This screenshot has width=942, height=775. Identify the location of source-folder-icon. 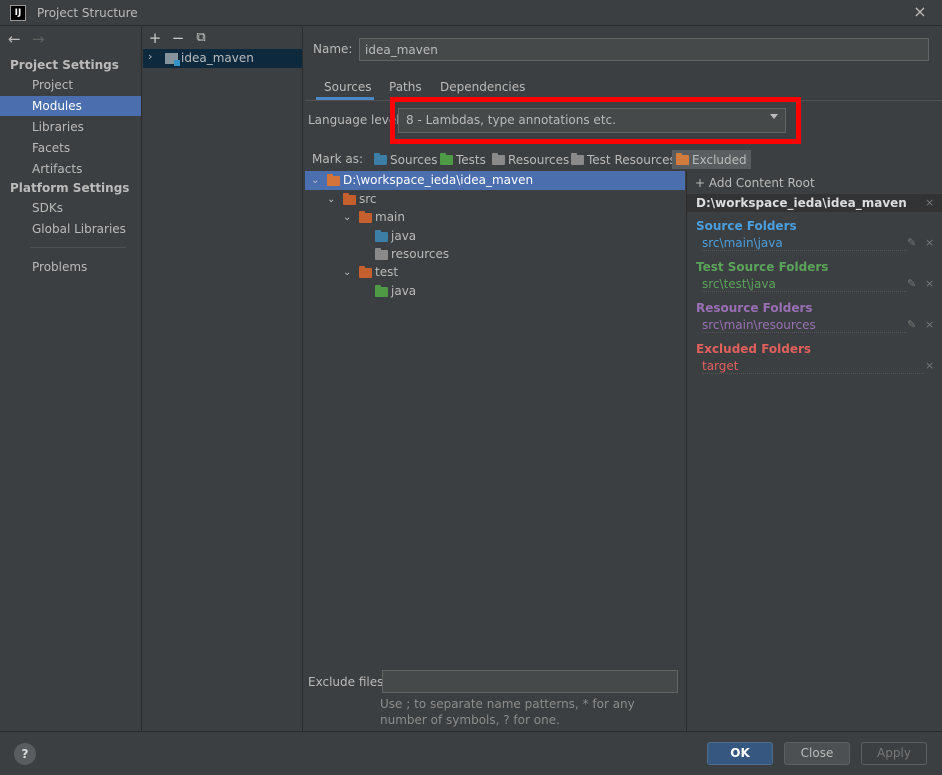
(381, 236).